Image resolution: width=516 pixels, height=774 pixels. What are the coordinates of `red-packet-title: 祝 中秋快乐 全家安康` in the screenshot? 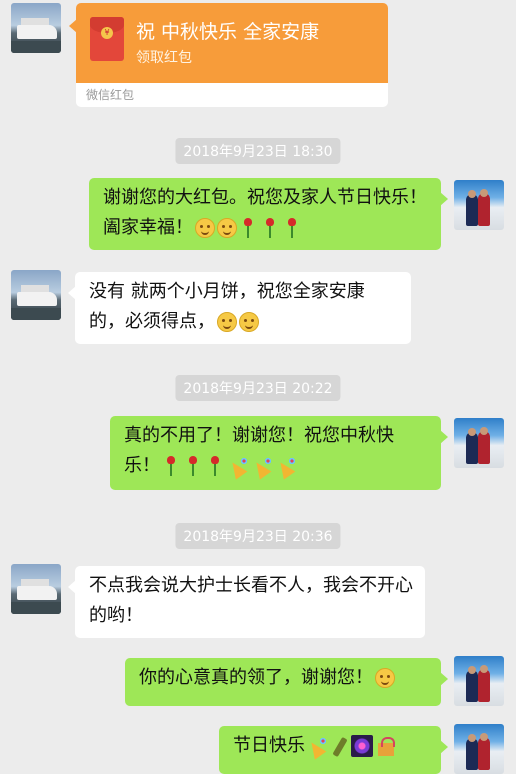 It's located at (228, 32).